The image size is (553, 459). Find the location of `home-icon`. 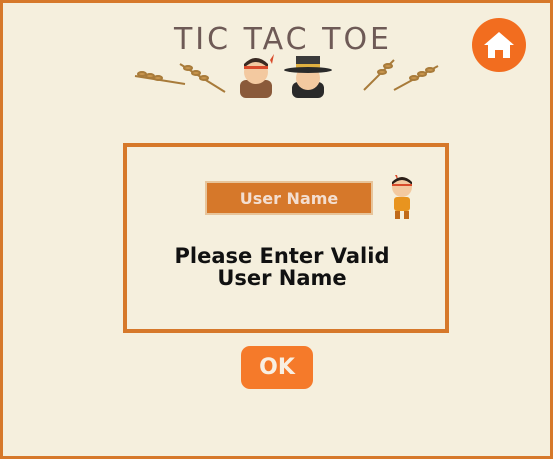

home-icon is located at coordinates (499, 45).